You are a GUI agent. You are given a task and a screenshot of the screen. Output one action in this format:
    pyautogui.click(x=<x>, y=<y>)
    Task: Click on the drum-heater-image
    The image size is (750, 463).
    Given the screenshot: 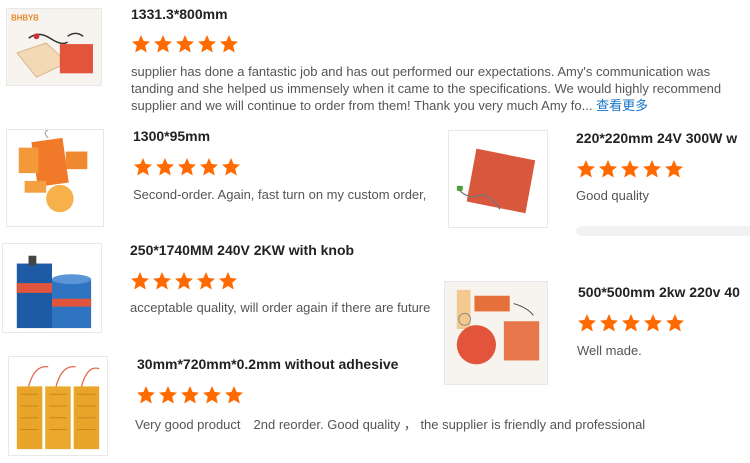 What is the action you would take?
    pyautogui.click(x=52, y=288)
    